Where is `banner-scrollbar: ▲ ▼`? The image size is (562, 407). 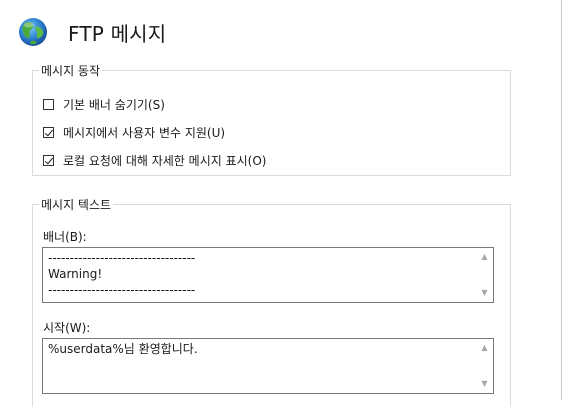
banner-scrollbar: ▲ ▼ is located at coordinates (484, 275).